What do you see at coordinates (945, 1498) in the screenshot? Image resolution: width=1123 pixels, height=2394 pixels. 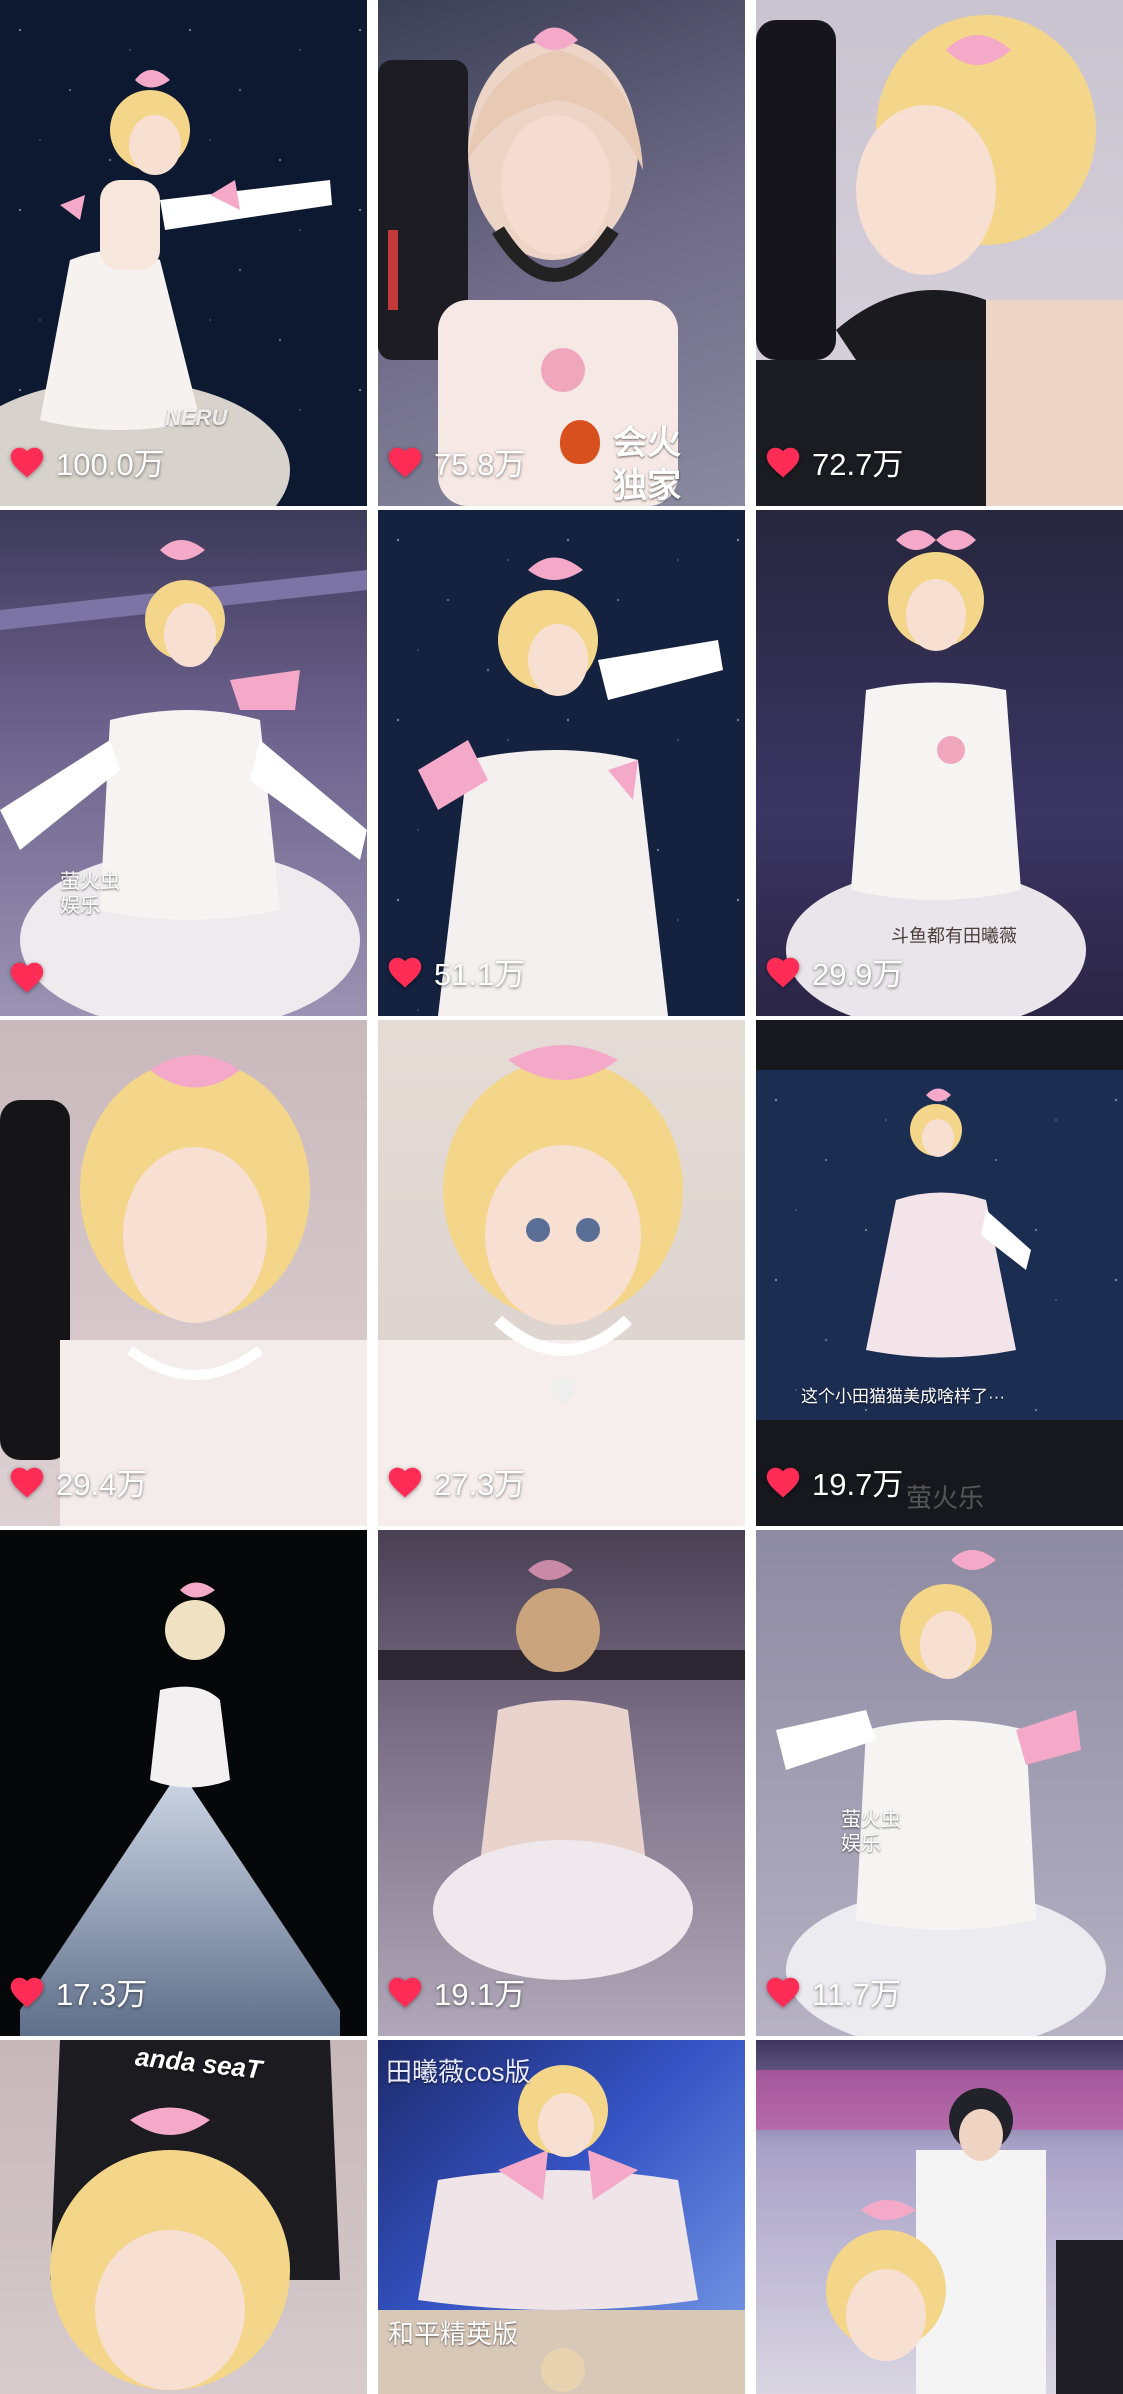 I see `bottom-watermark: 萤火乐` at bounding box center [945, 1498].